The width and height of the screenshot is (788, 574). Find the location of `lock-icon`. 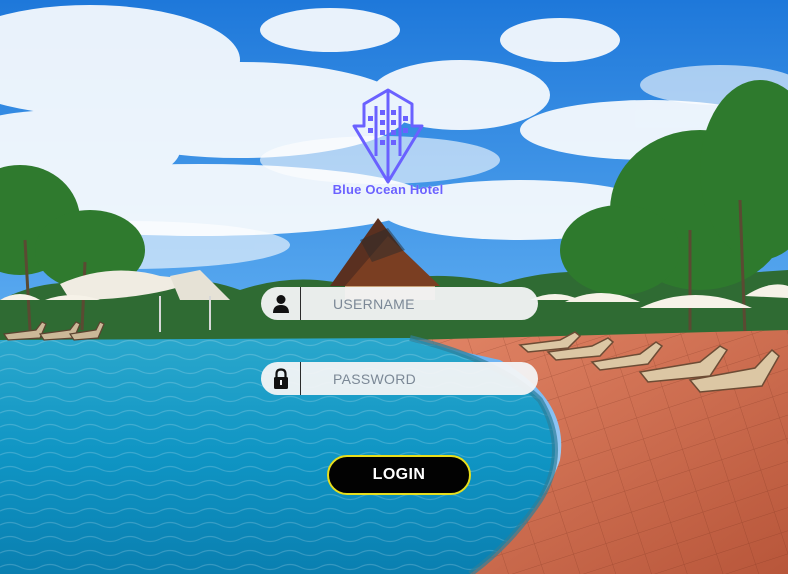

lock-icon is located at coordinates (281, 378).